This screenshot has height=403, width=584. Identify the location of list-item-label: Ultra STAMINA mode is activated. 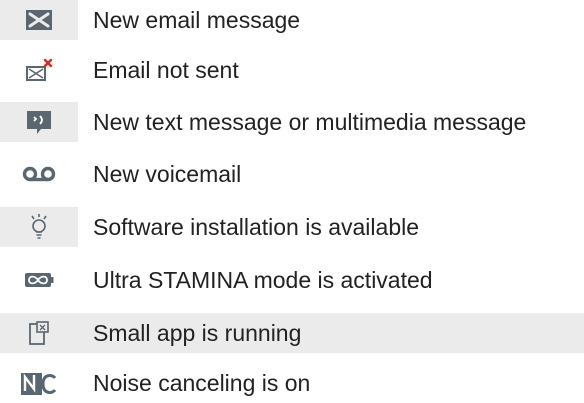
(263, 280).